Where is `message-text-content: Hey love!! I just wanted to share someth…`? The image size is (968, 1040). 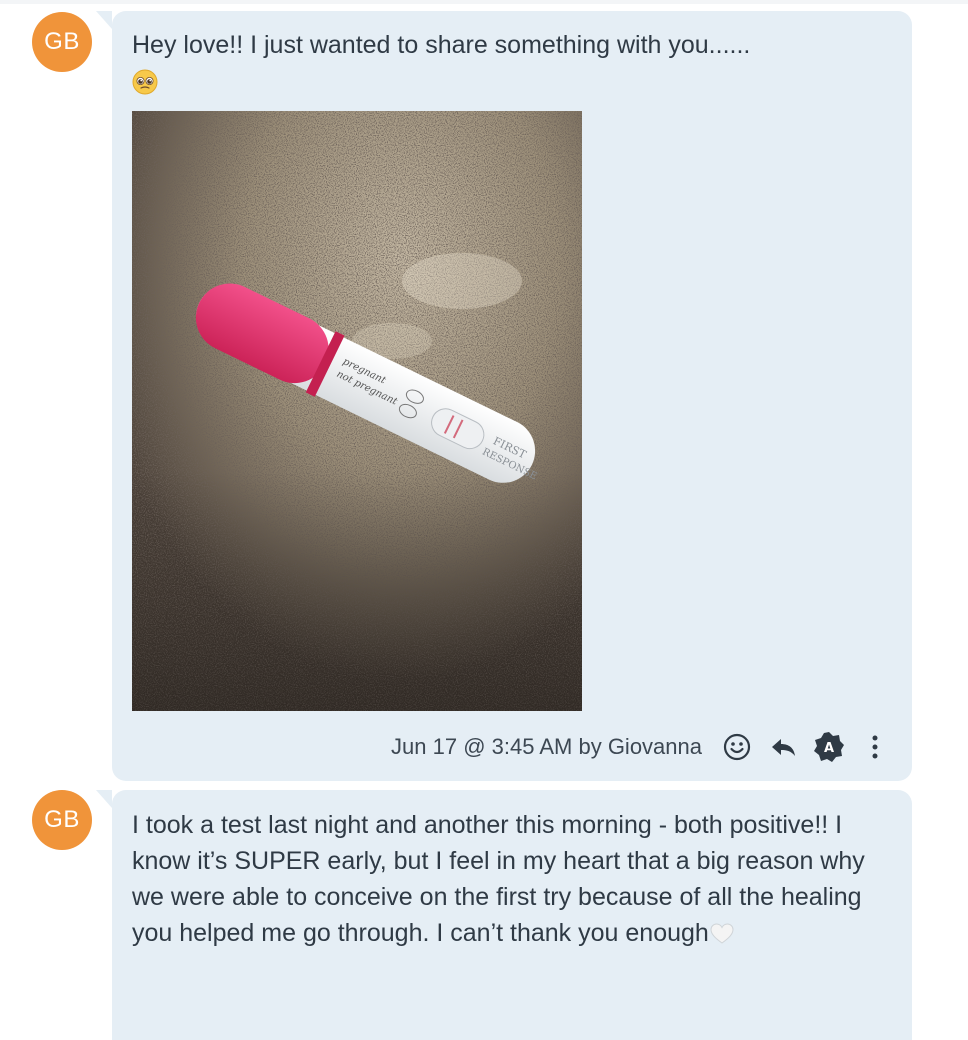 message-text-content: Hey love!! I just wanted to share someth… is located at coordinates (441, 45).